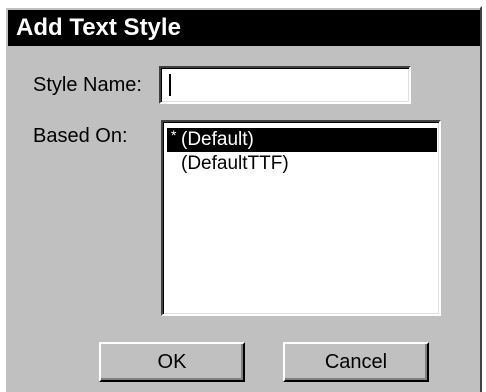  Describe the element at coordinates (302, 139) in the screenshot. I see `list-item-default: * (Default)` at that location.